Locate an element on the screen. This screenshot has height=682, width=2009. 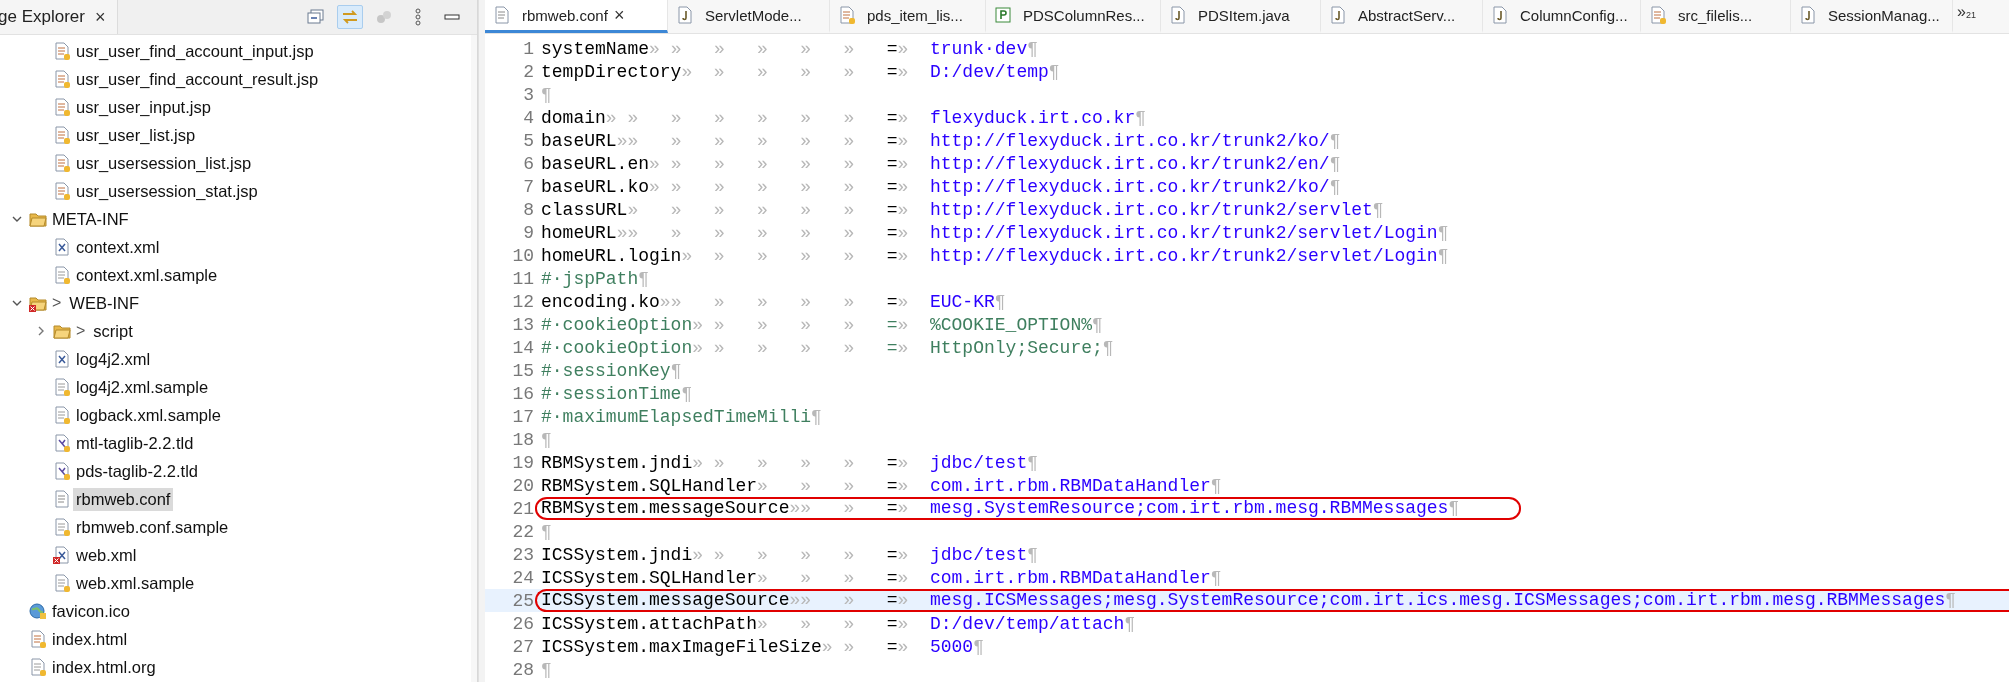
code-line: systemName» » » » » » =» trunk·dev¶ is located at coordinates (789, 48).